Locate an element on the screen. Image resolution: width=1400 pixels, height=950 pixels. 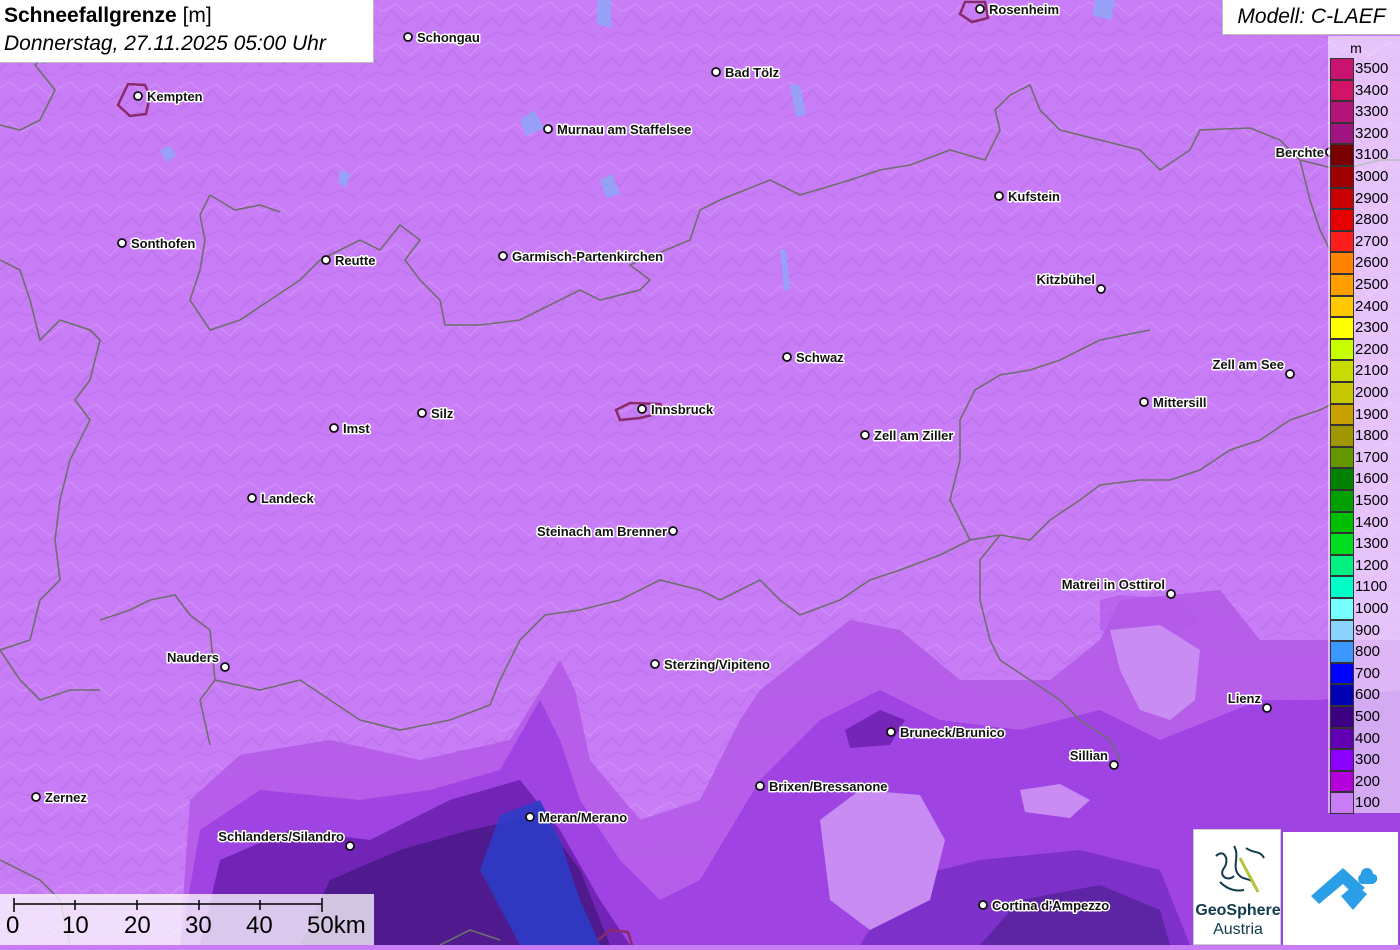
geosphere-logo: GeoSphere Austria is located at coordinates (1237, 887).